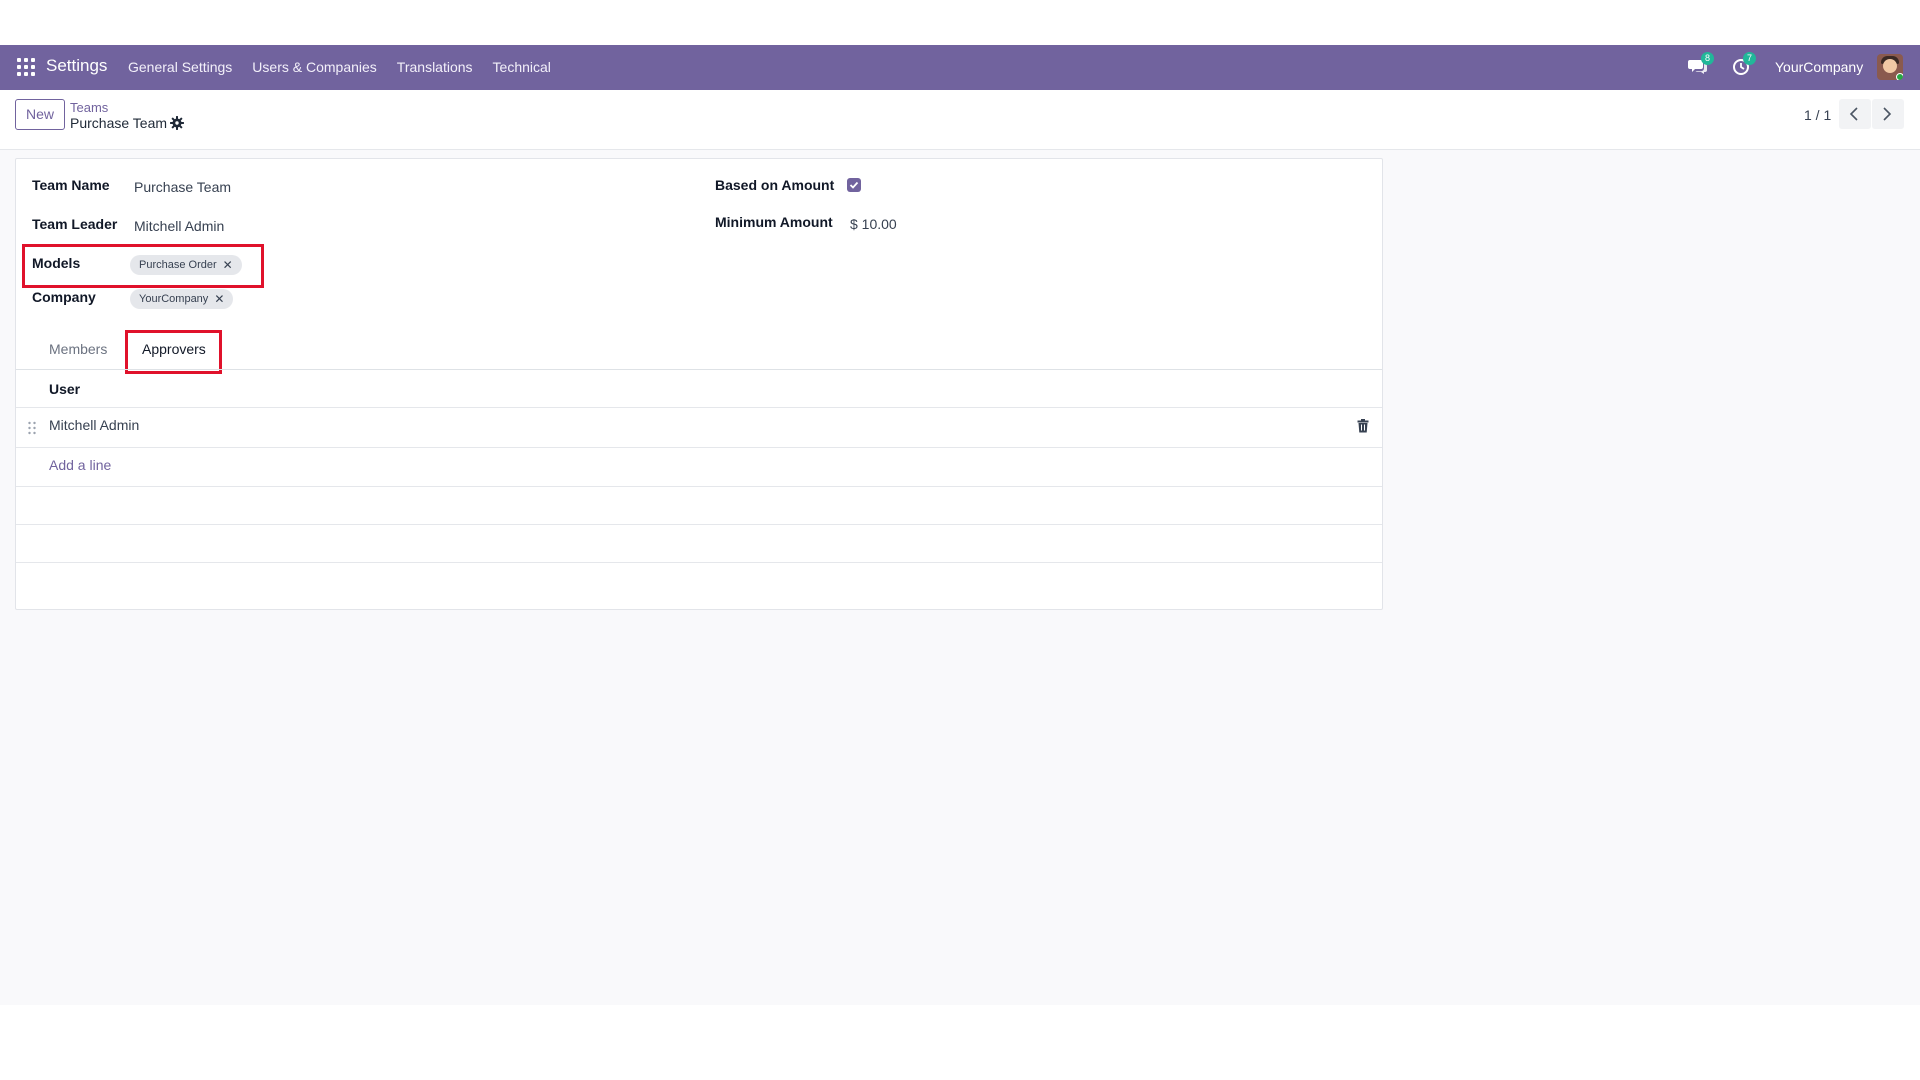  Describe the element at coordinates (699, 369) in the screenshot. I see `tabs-divider` at that location.